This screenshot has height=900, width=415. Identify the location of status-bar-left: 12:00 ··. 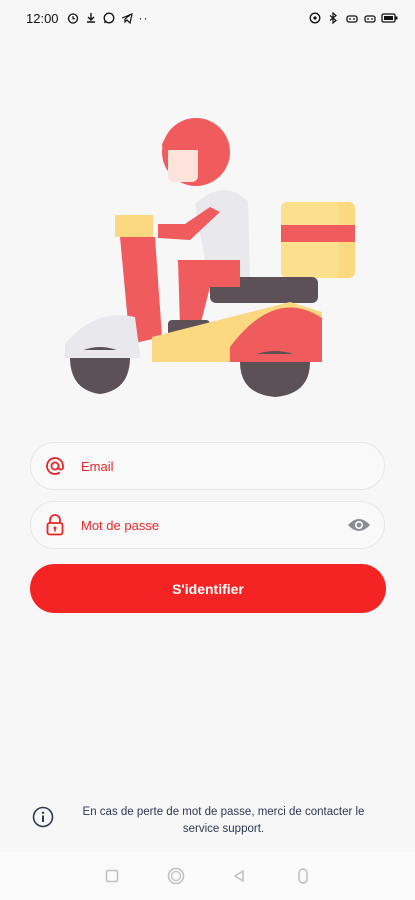
(87, 18).